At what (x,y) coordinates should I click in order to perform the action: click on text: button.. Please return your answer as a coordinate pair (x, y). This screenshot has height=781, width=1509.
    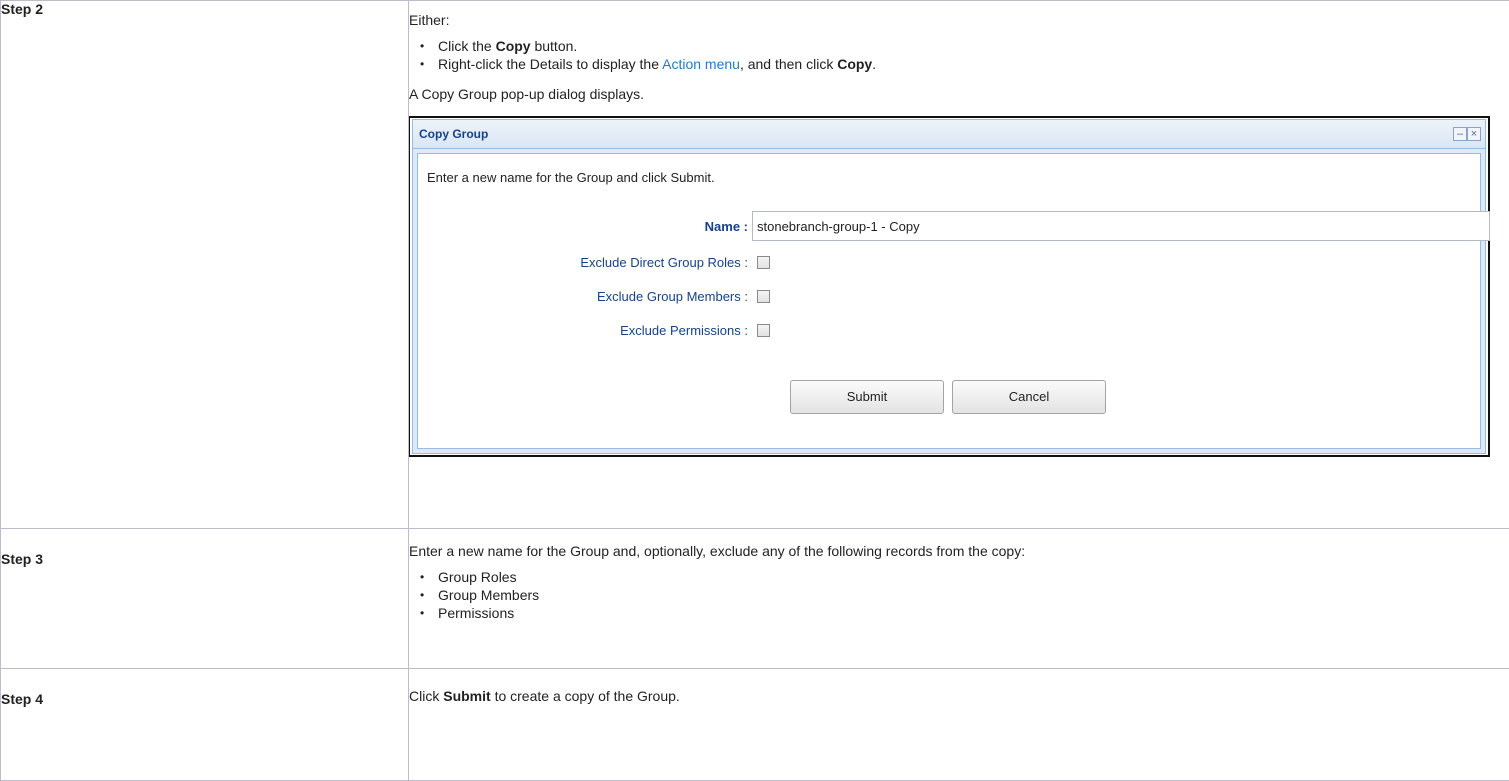
    Looking at the image, I should click on (554, 46).